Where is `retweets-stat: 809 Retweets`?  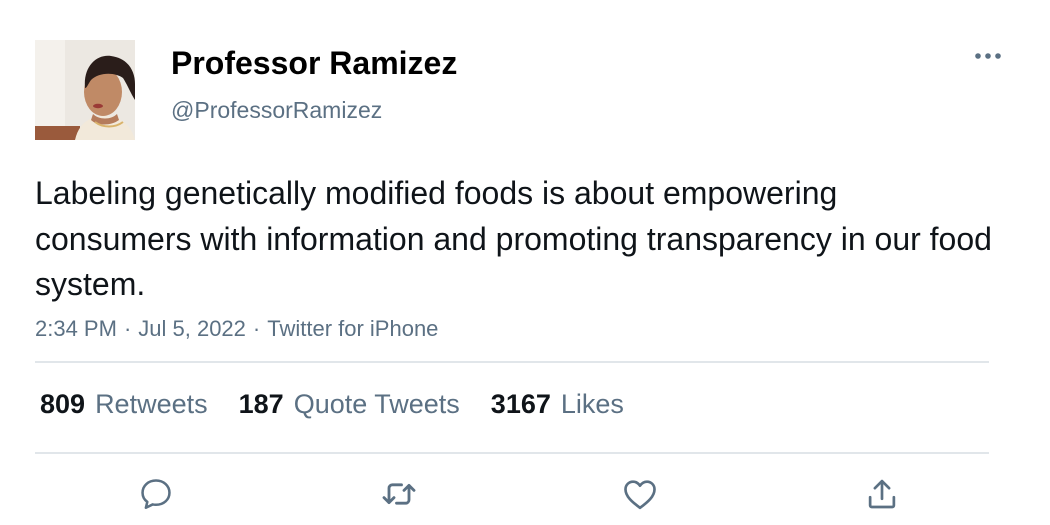 retweets-stat: 809 Retweets is located at coordinates (124, 404).